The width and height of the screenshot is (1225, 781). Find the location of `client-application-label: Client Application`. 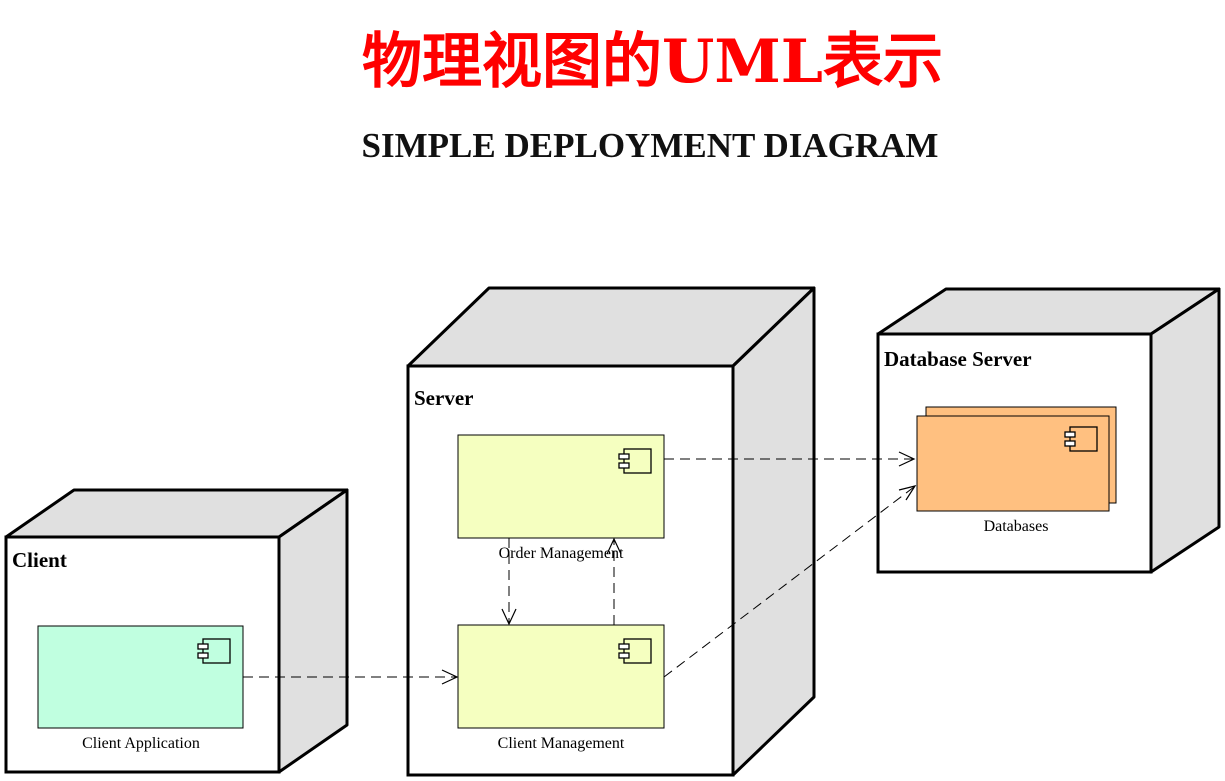

client-application-label: Client Application is located at coordinates (141, 743).